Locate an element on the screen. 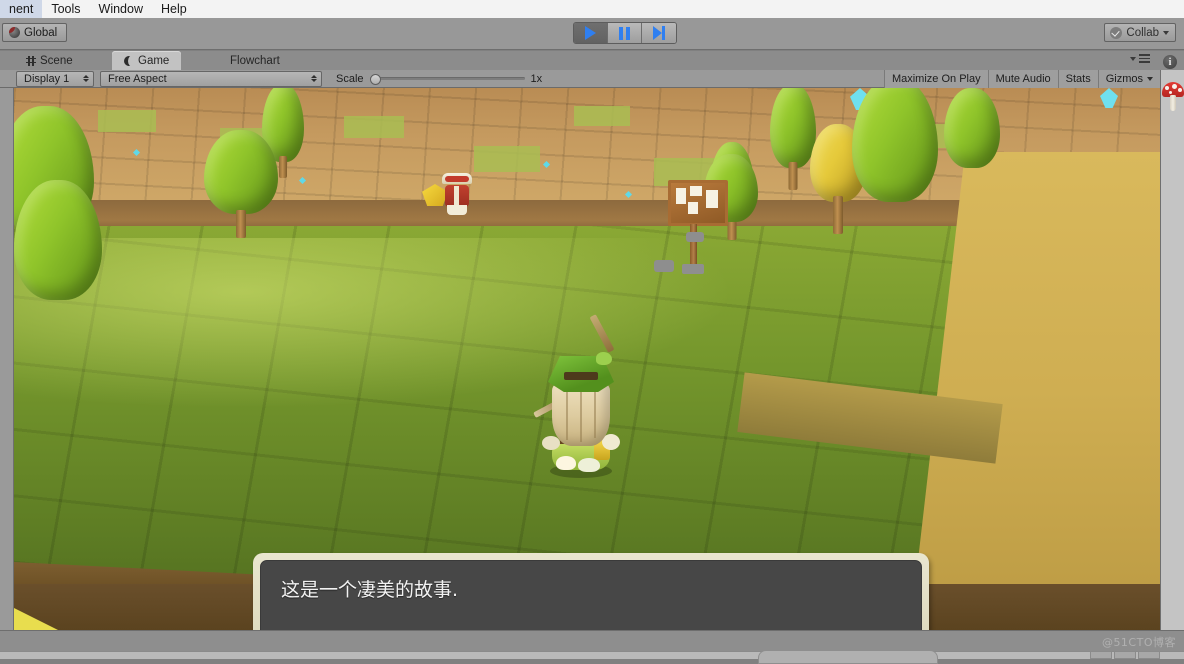 Image resolution: width=1184 pixels, height=664 pixels. panel-menu is located at coordinates (1140, 58).